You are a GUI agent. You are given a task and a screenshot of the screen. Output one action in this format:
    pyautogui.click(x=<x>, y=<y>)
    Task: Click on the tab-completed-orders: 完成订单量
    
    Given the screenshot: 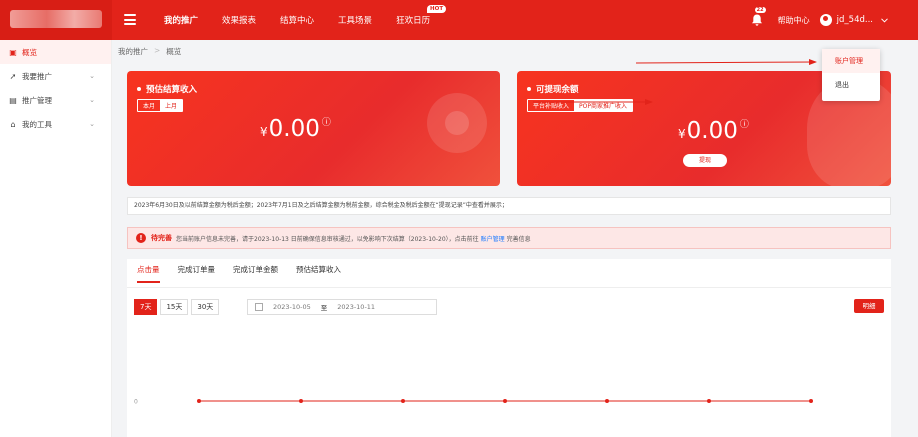 What is the action you would take?
    pyautogui.click(x=197, y=273)
    